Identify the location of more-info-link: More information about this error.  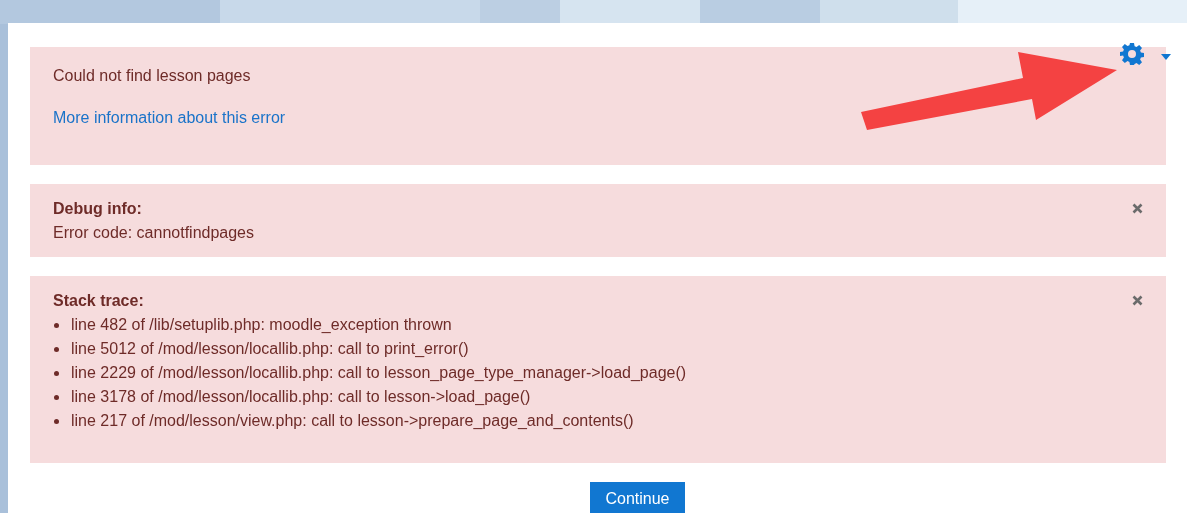
(169, 118).